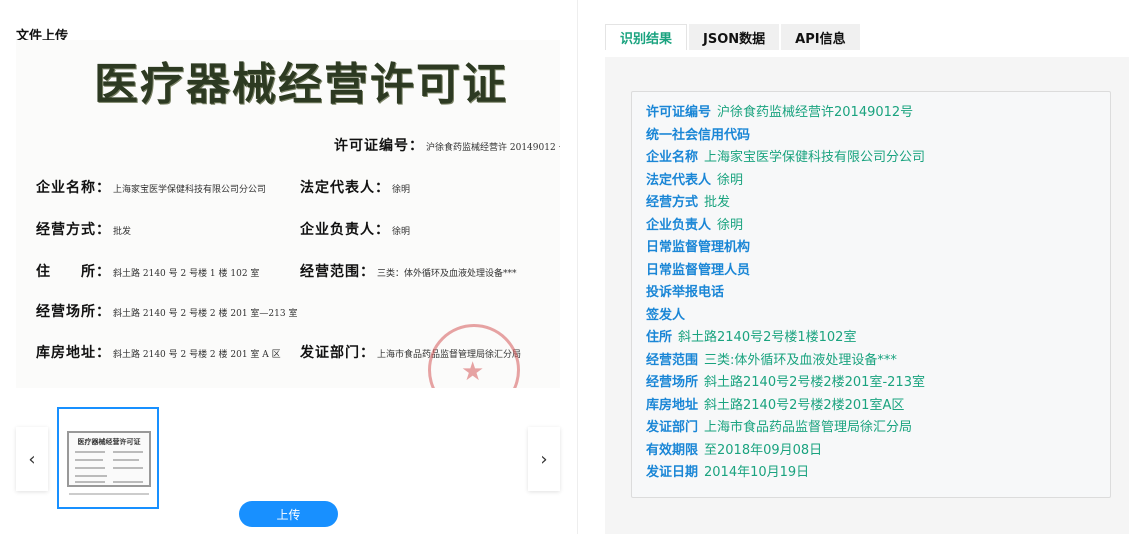  Describe the element at coordinates (109, 442) in the screenshot. I see `thumbnail-title: 医疗器械经营许可证` at that location.